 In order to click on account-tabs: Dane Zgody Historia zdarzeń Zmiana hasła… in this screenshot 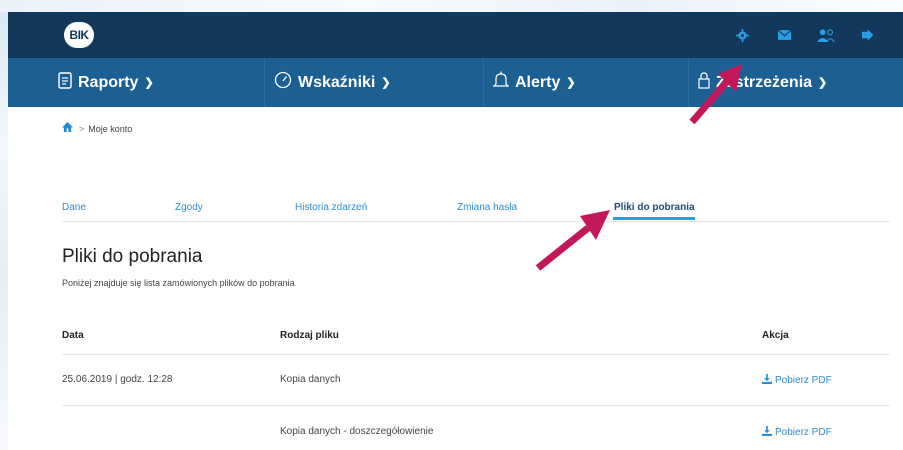, I will do `click(476, 212)`.